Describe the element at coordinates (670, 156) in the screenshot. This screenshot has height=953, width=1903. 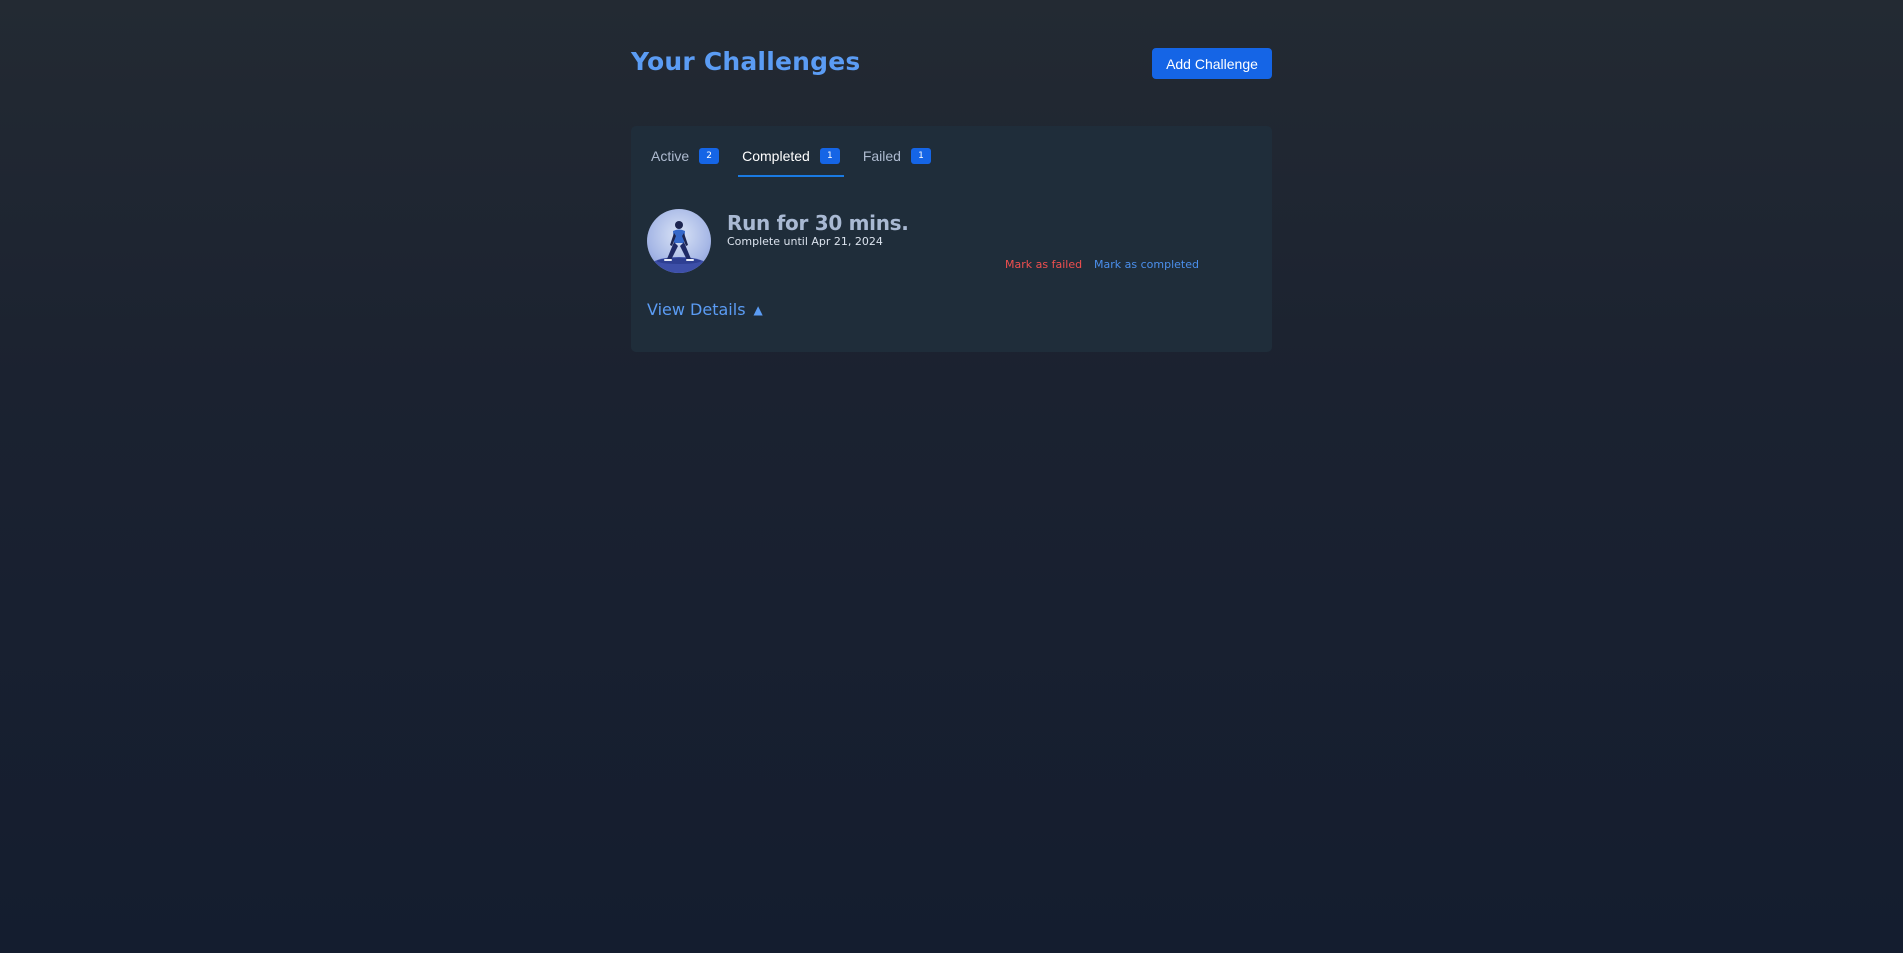
I see `tab-label: Active` at that location.